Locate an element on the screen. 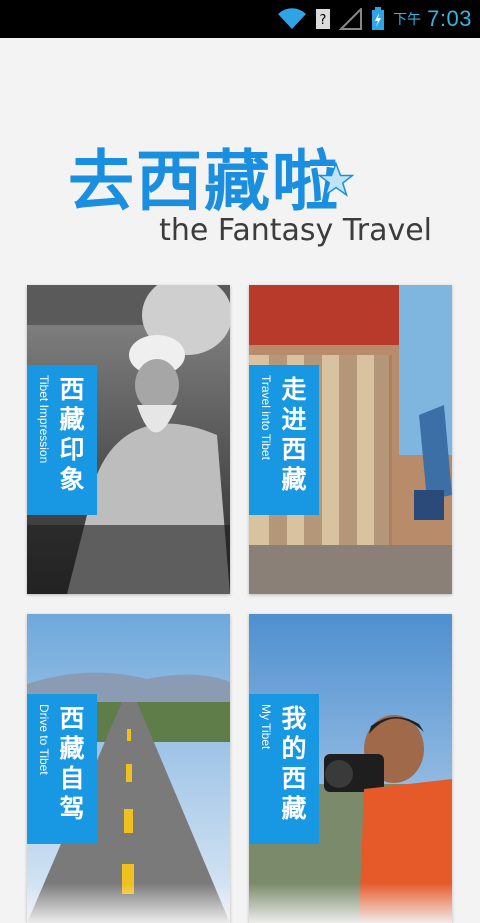  tile-tibet-impression: Tibet Impression 西藏印象 is located at coordinates (128, 439).